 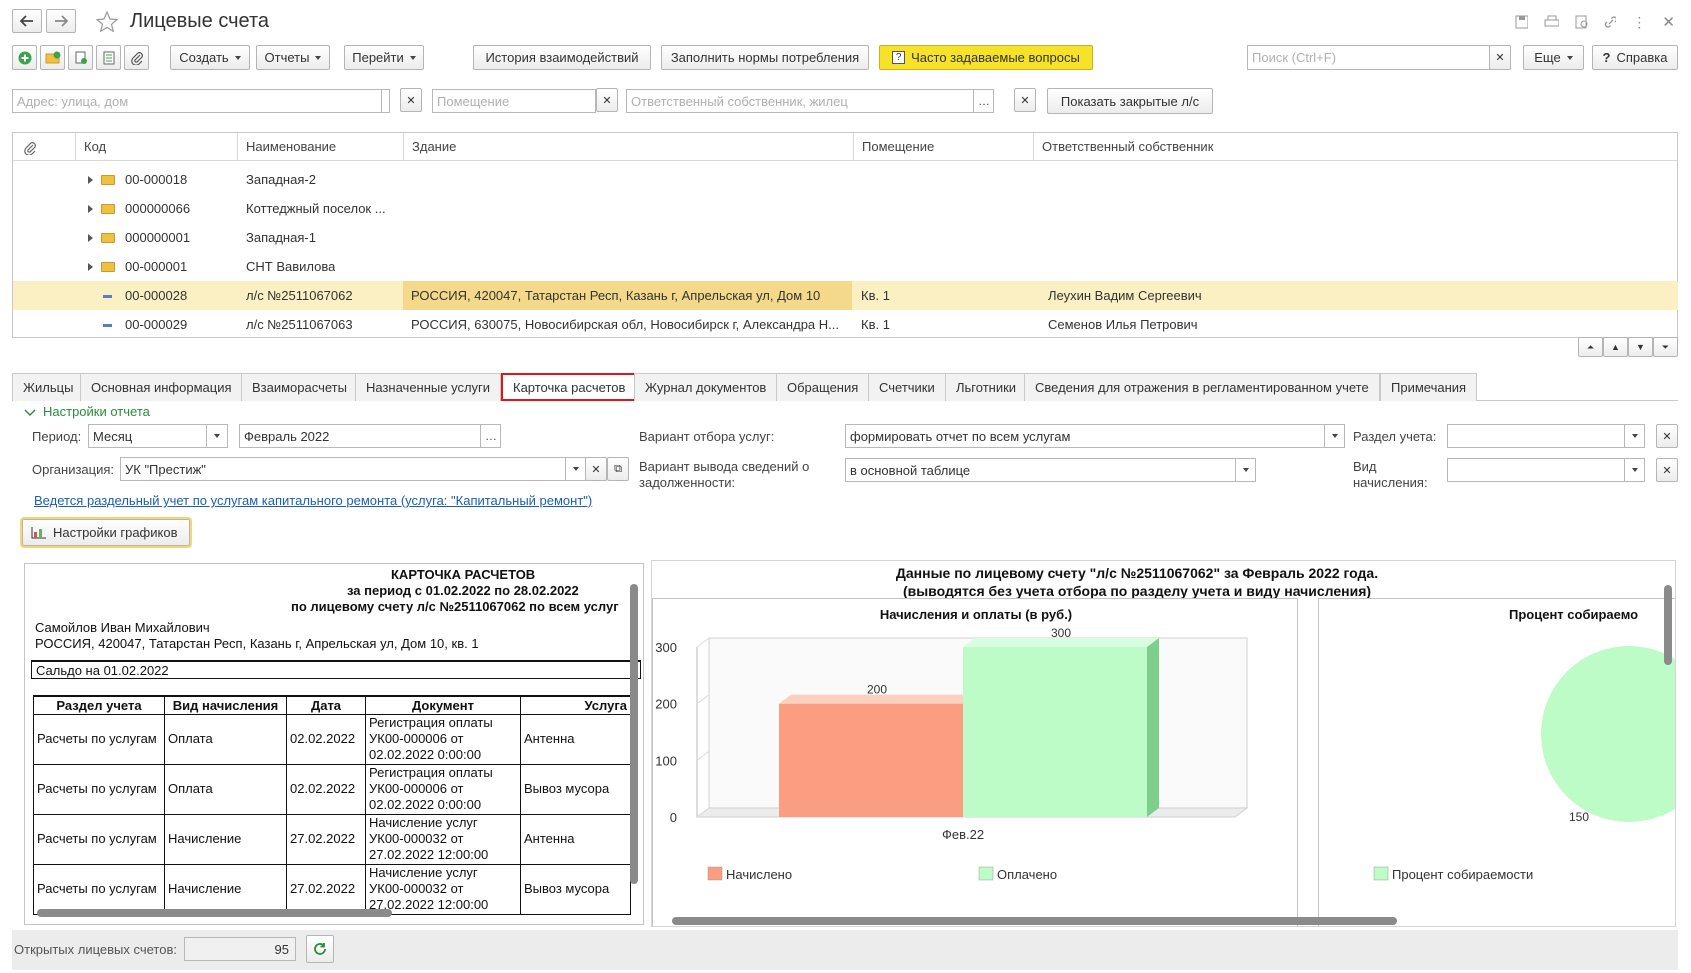 I want to click on tab-settlements: Взаиморасчеты, so click(x=299, y=387).